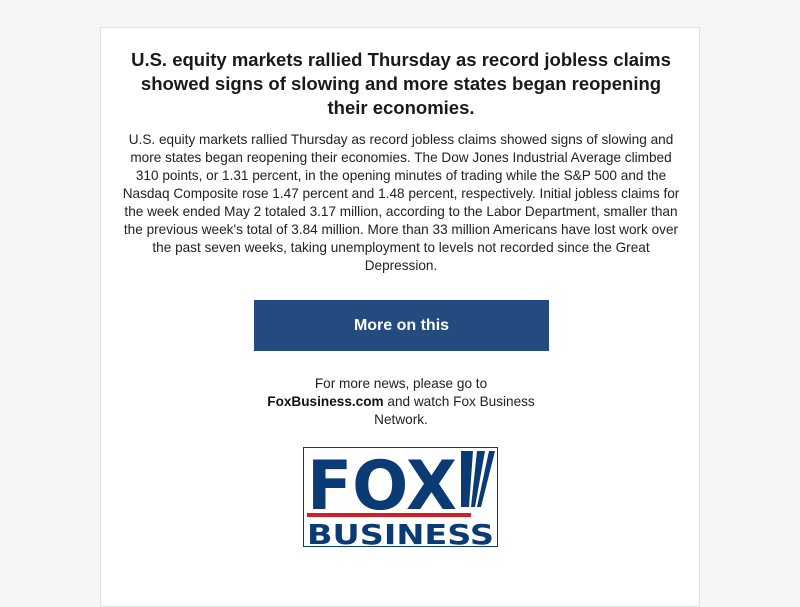 This screenshot has width=800, height=607. What do you see at coordinates (401, 325) in the screenshot?
I see `more-on-this-button: More on this` at bounding box center [401, 325].